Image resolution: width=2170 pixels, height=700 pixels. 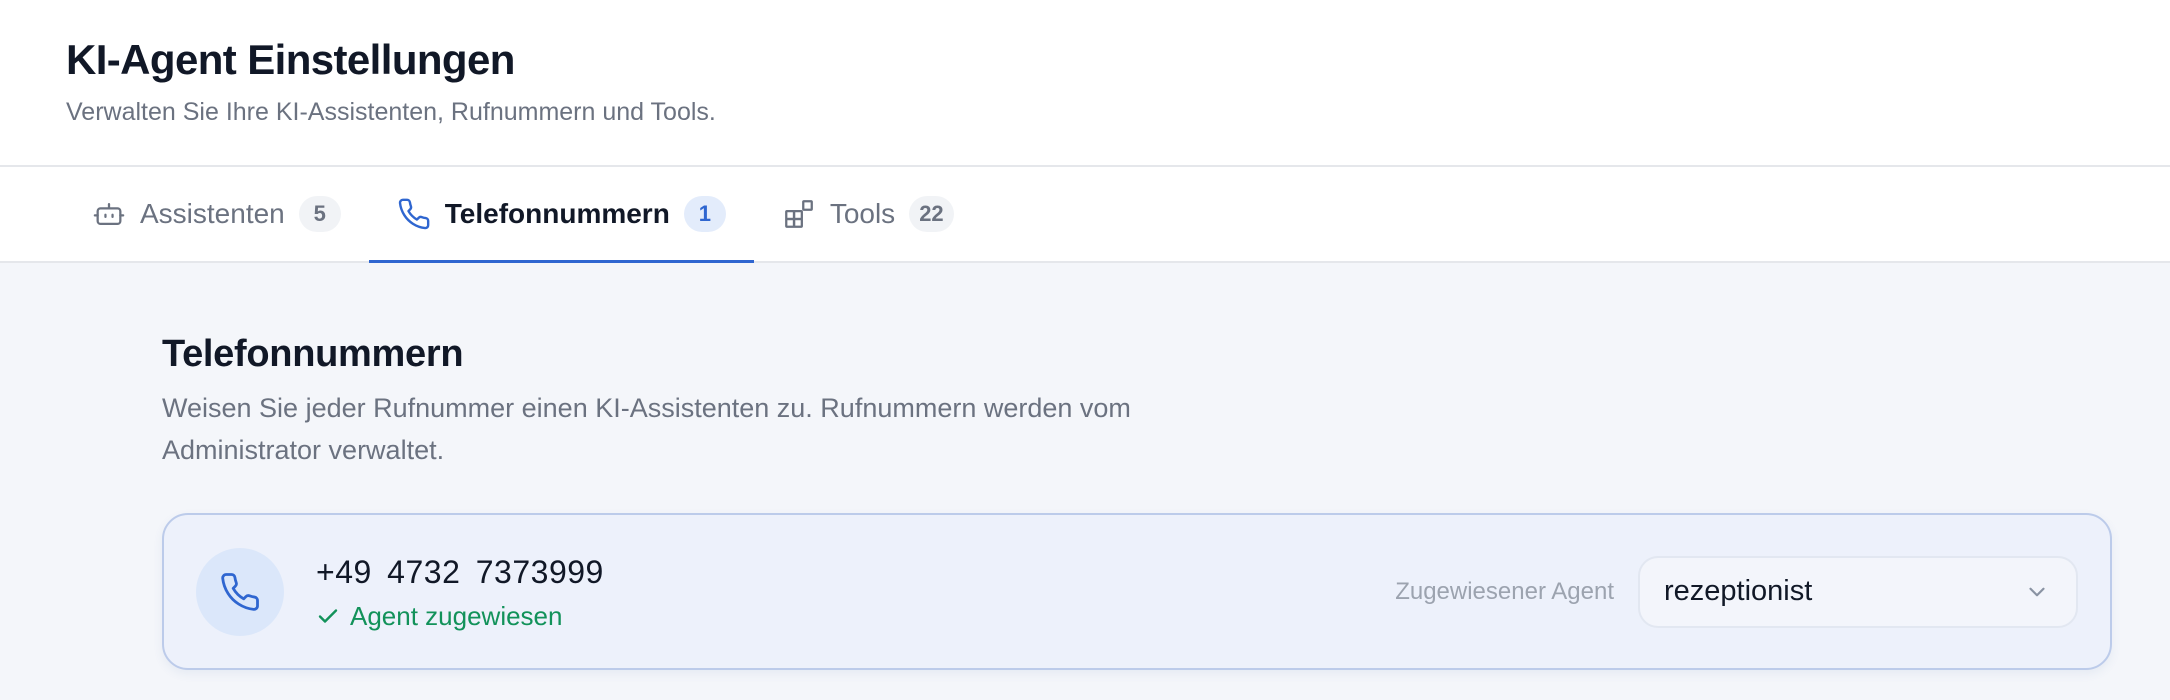 What do you see at coordinates (109, 214) in the screenshot?
I see `robot-icon` at bounding box center [109, 214].